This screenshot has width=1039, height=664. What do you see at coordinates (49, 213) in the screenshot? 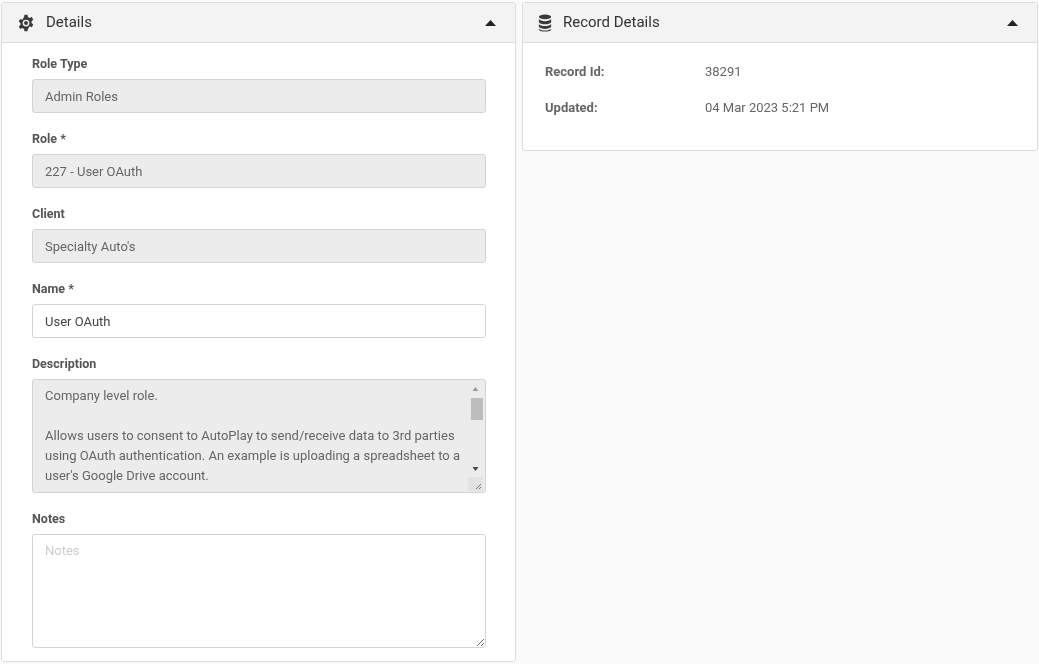
I see `field-label: Client` at bounding box center [49, 213].